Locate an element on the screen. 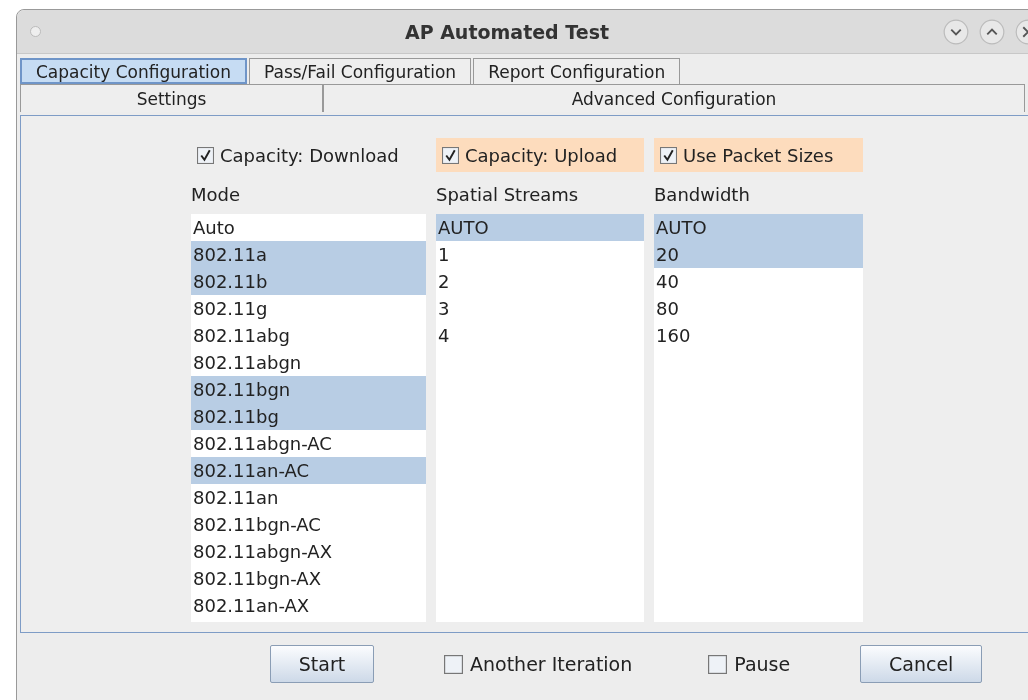 Image resolution: width=1028 pixels, height=700 pixels. list-item: 802.11an-AX is located at coordinates (308, 605).